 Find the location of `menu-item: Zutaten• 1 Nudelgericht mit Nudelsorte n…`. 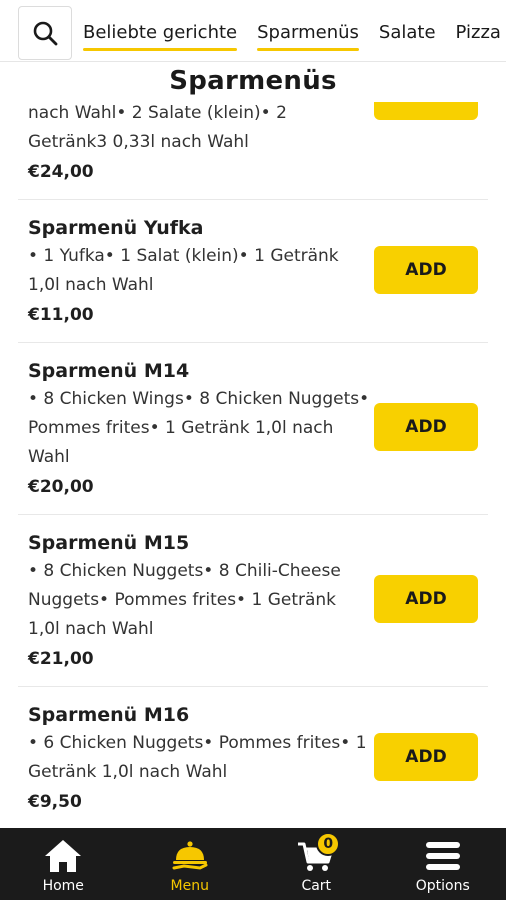

menu-item: Zutaten• 1 Nudelgericht mit Nudelsorte n… is located at coordinates (253, 151).